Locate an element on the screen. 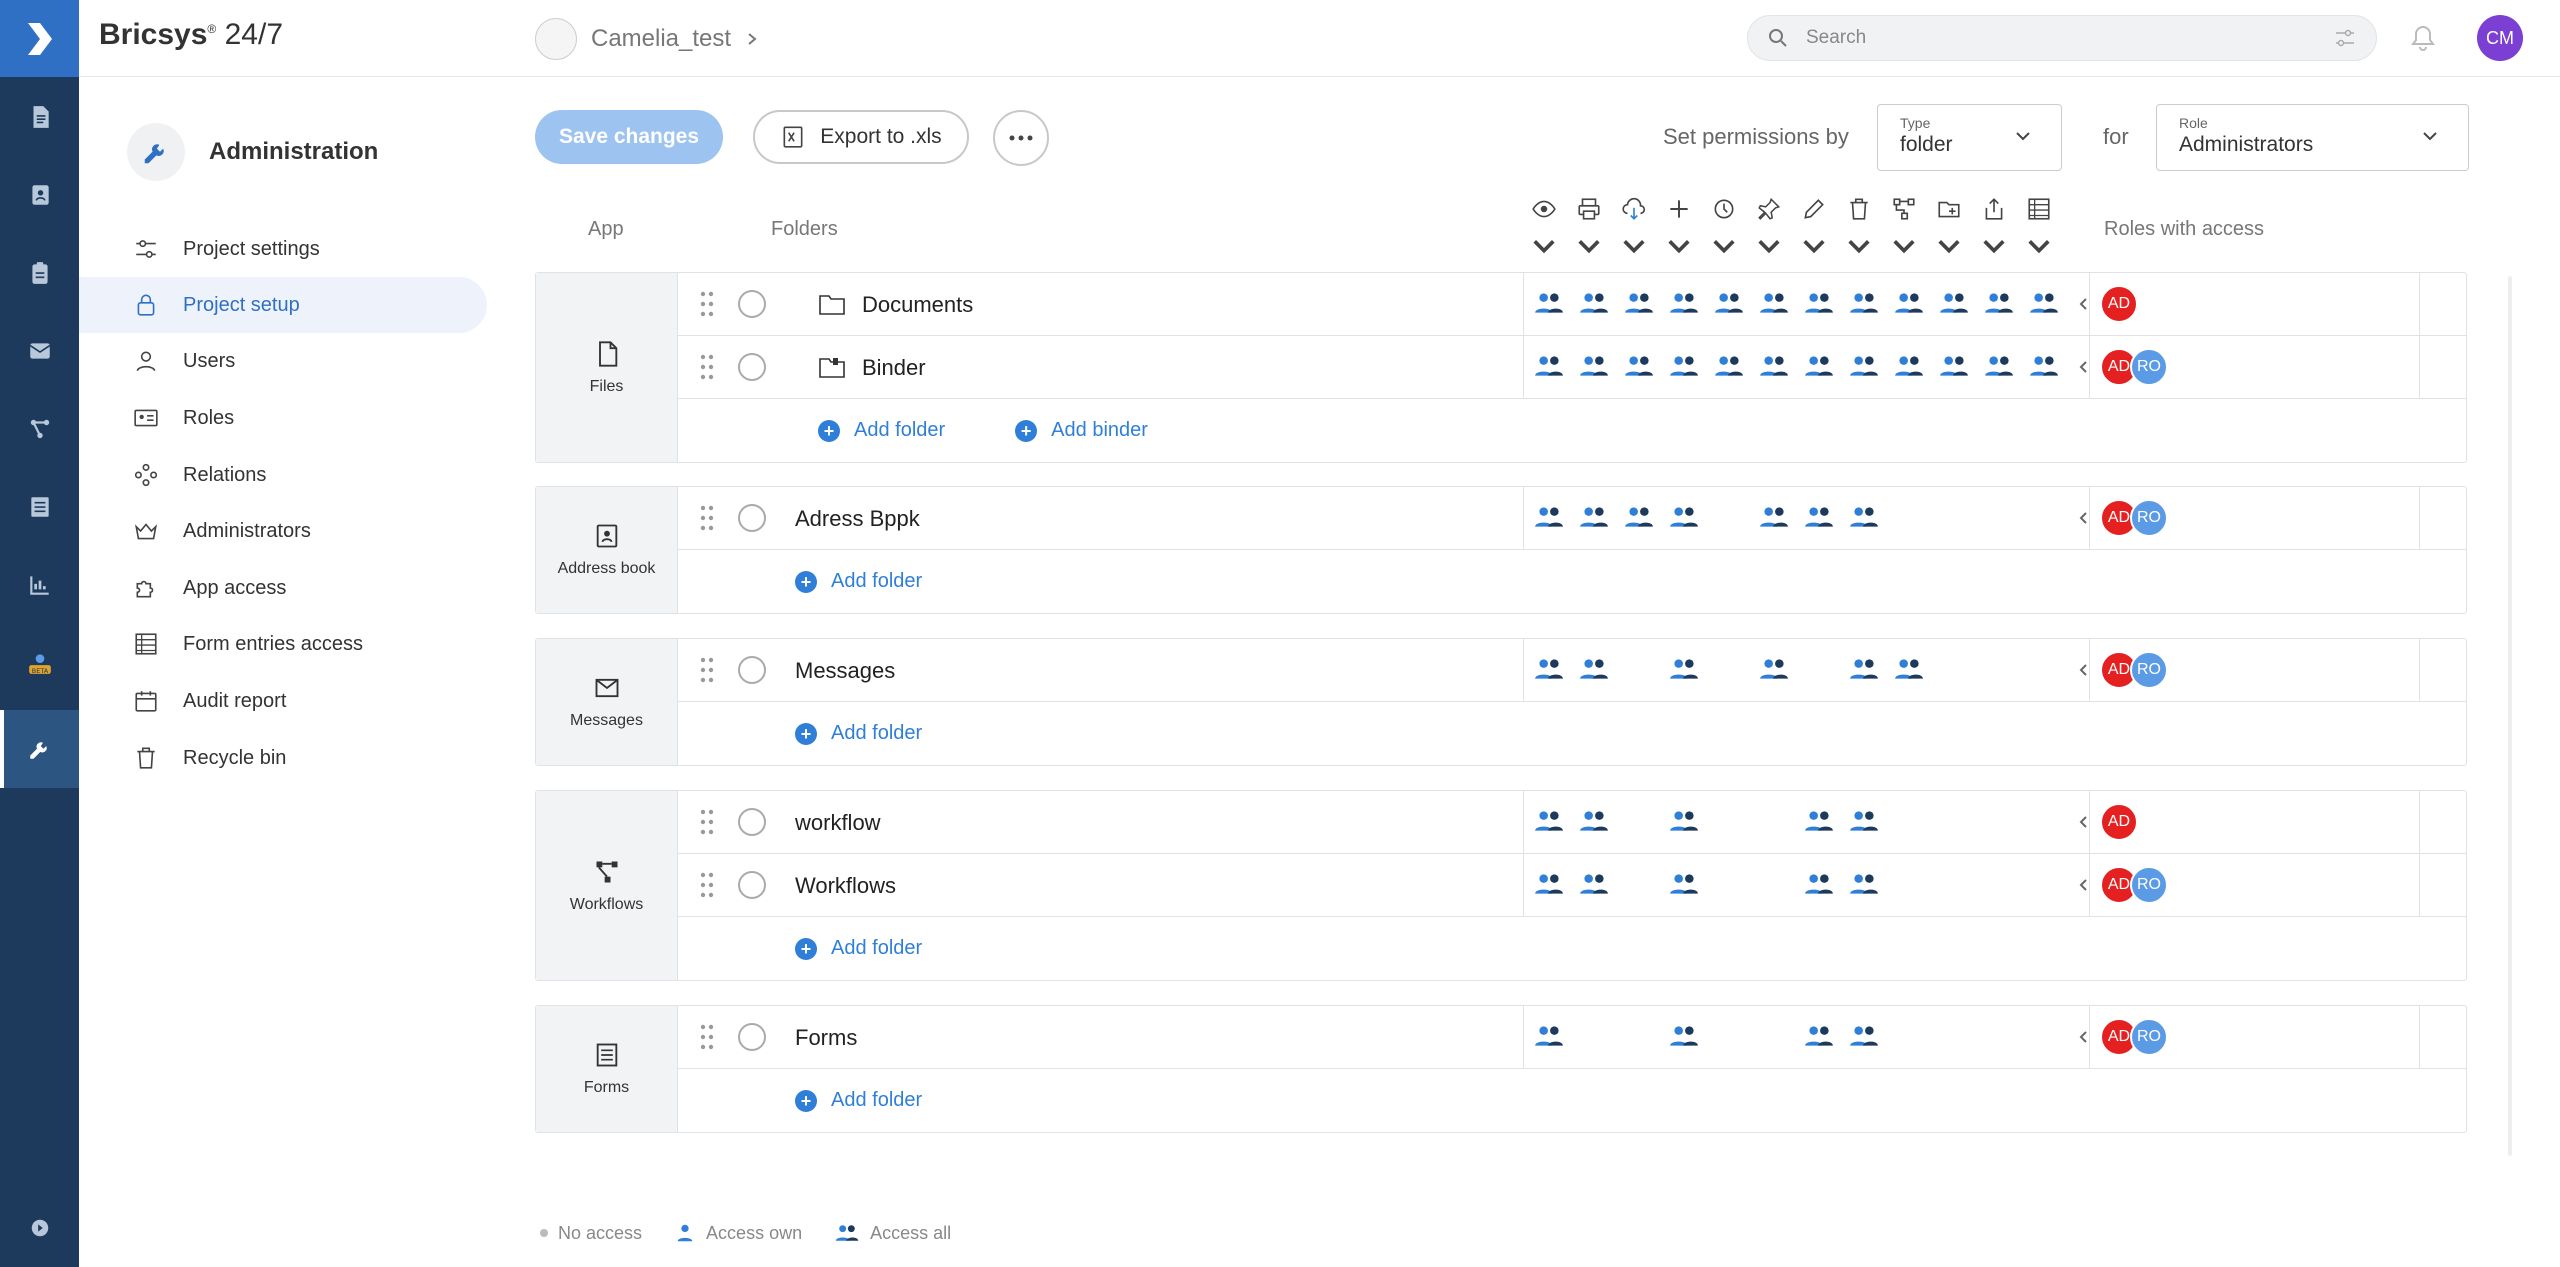  folder-name-cell: Workflows is located at coordinates (845, 885).